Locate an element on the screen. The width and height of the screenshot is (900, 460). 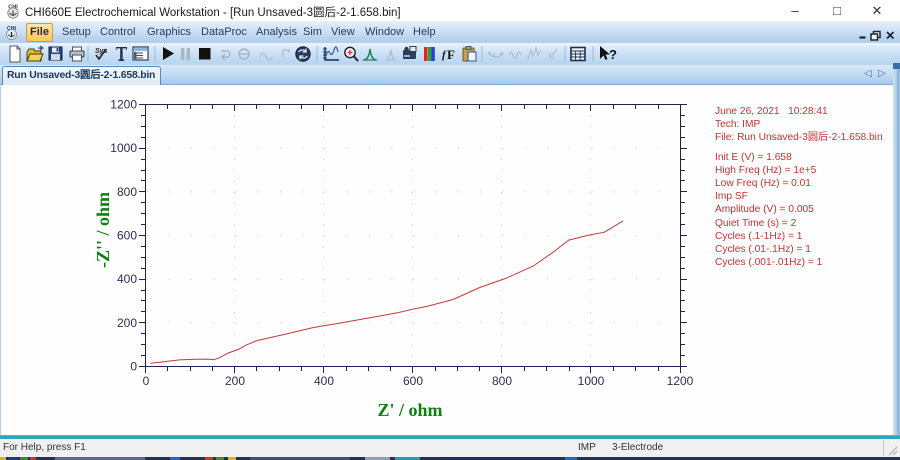
svg-text: Z' / ohm is located at coordinates (409, 410).